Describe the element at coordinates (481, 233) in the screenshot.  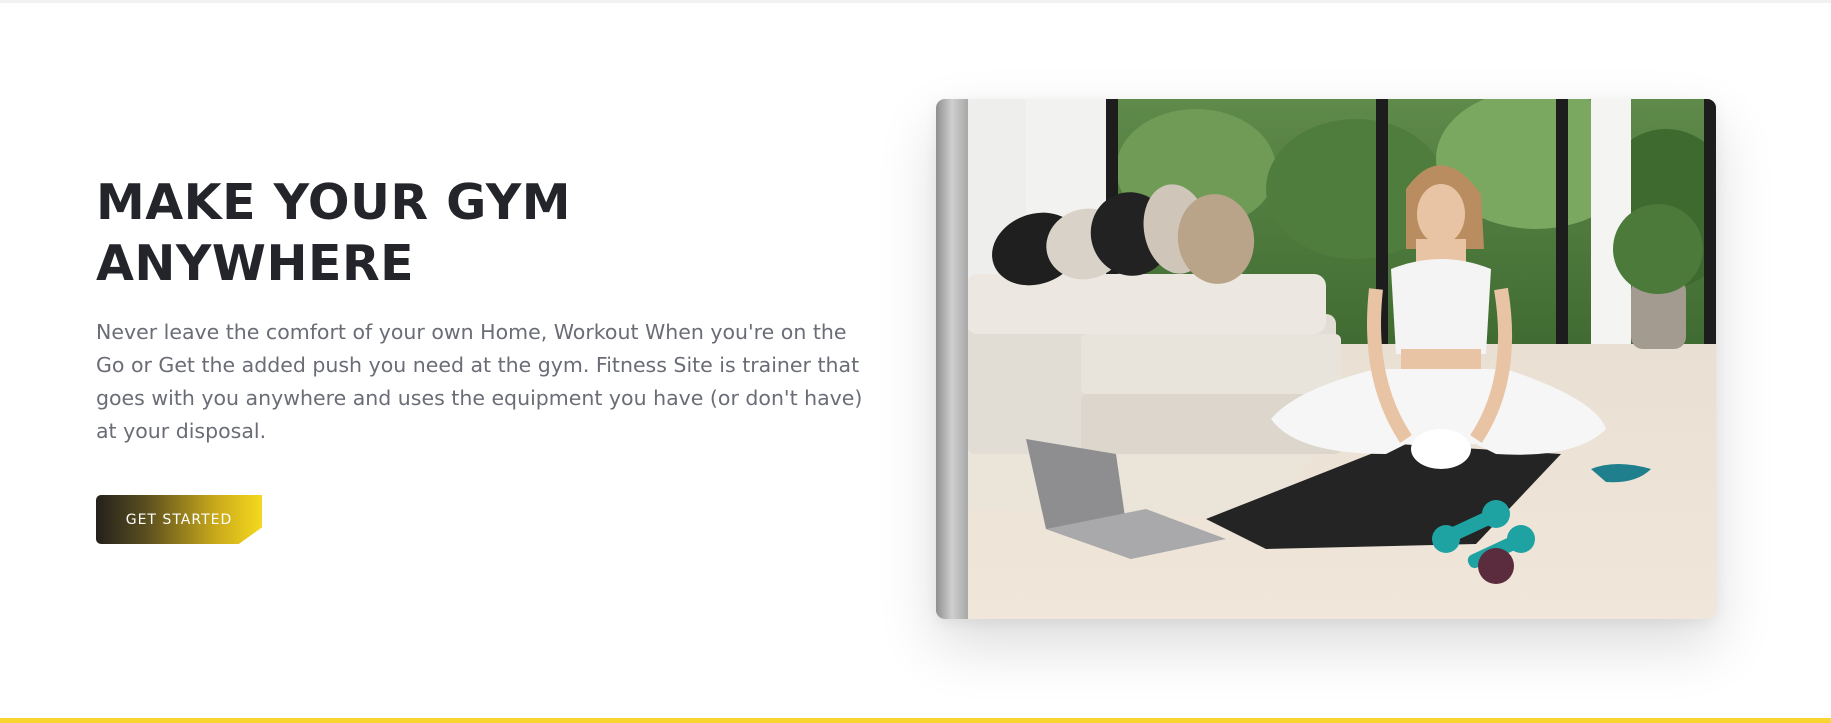
I see `hero-title: MAKE YOUR GYM ANYWHERE` at that location.